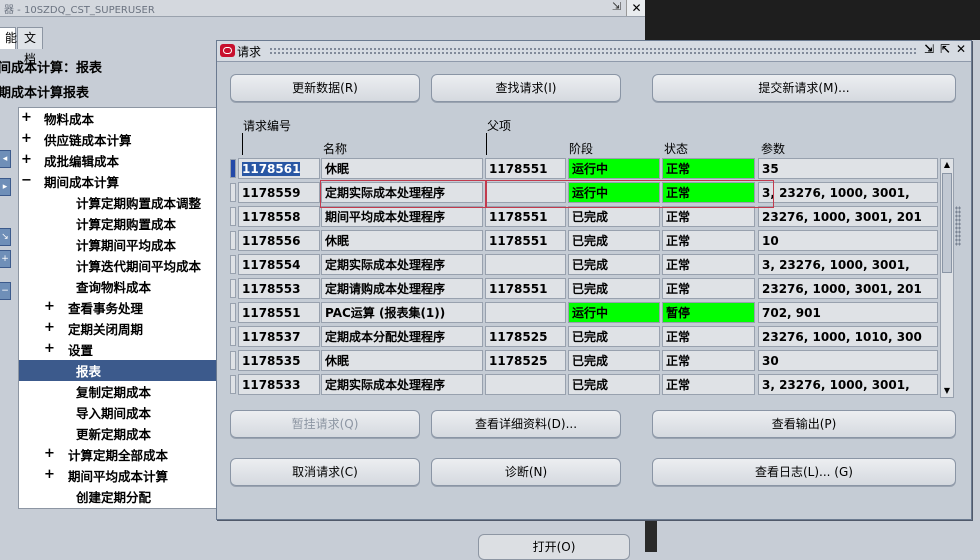 The height and width of the screenshot is (560, 980). What do you see at coordinates (118, 477) in the screenshot?
I see `tree-item: 期间平均成本计算` at bounding box center [118, 477].